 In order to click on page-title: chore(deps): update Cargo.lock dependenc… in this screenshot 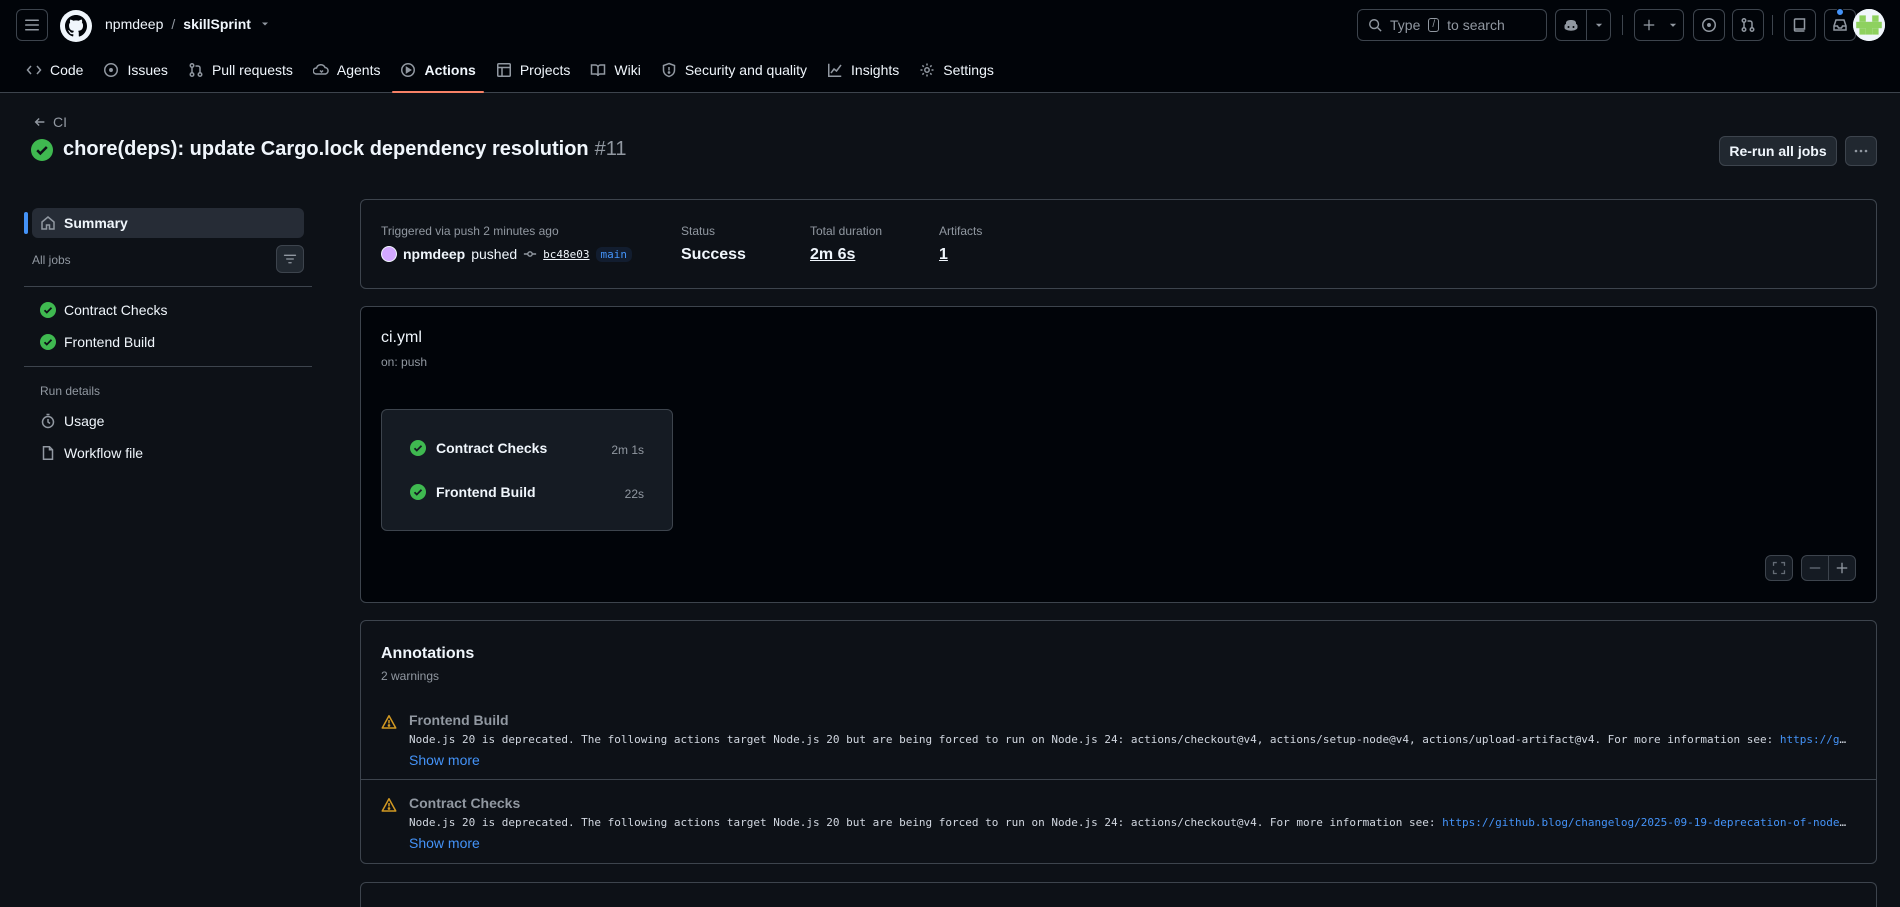, I will do `click(329, 149)`.